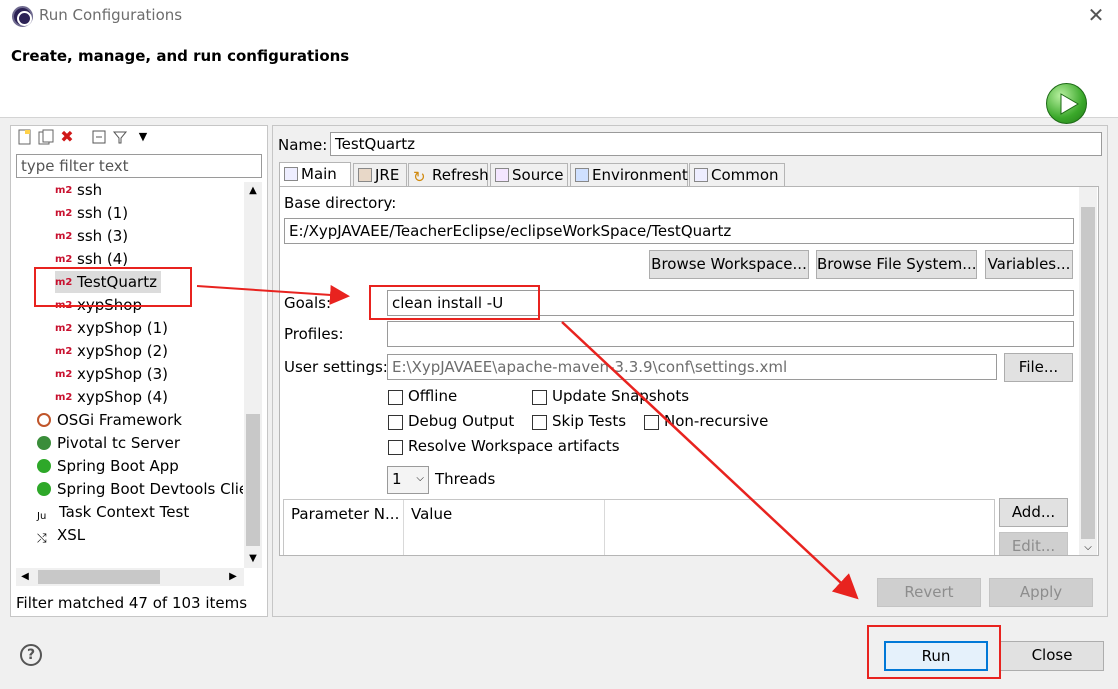 This screenshot has height=689, width=1118. I want to click on apply-button: Apply, so click(1041, 592).